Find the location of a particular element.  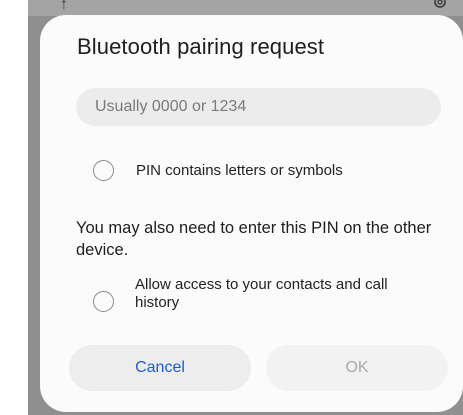

dialog-title: Bluetooth pairing request is located at coordinates (201, 46).